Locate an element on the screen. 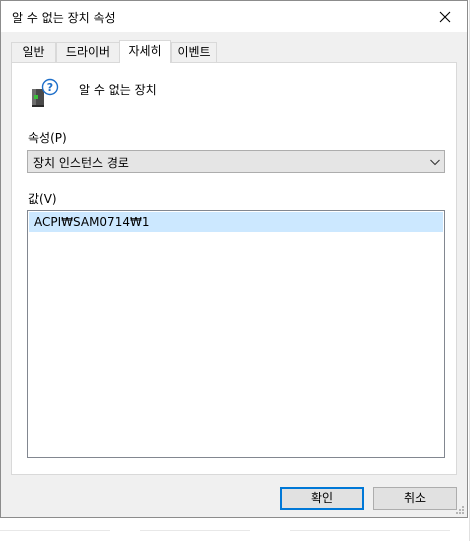  list-item: ACPI₩SAM0714₩1 is located at coordinates (236, 222).